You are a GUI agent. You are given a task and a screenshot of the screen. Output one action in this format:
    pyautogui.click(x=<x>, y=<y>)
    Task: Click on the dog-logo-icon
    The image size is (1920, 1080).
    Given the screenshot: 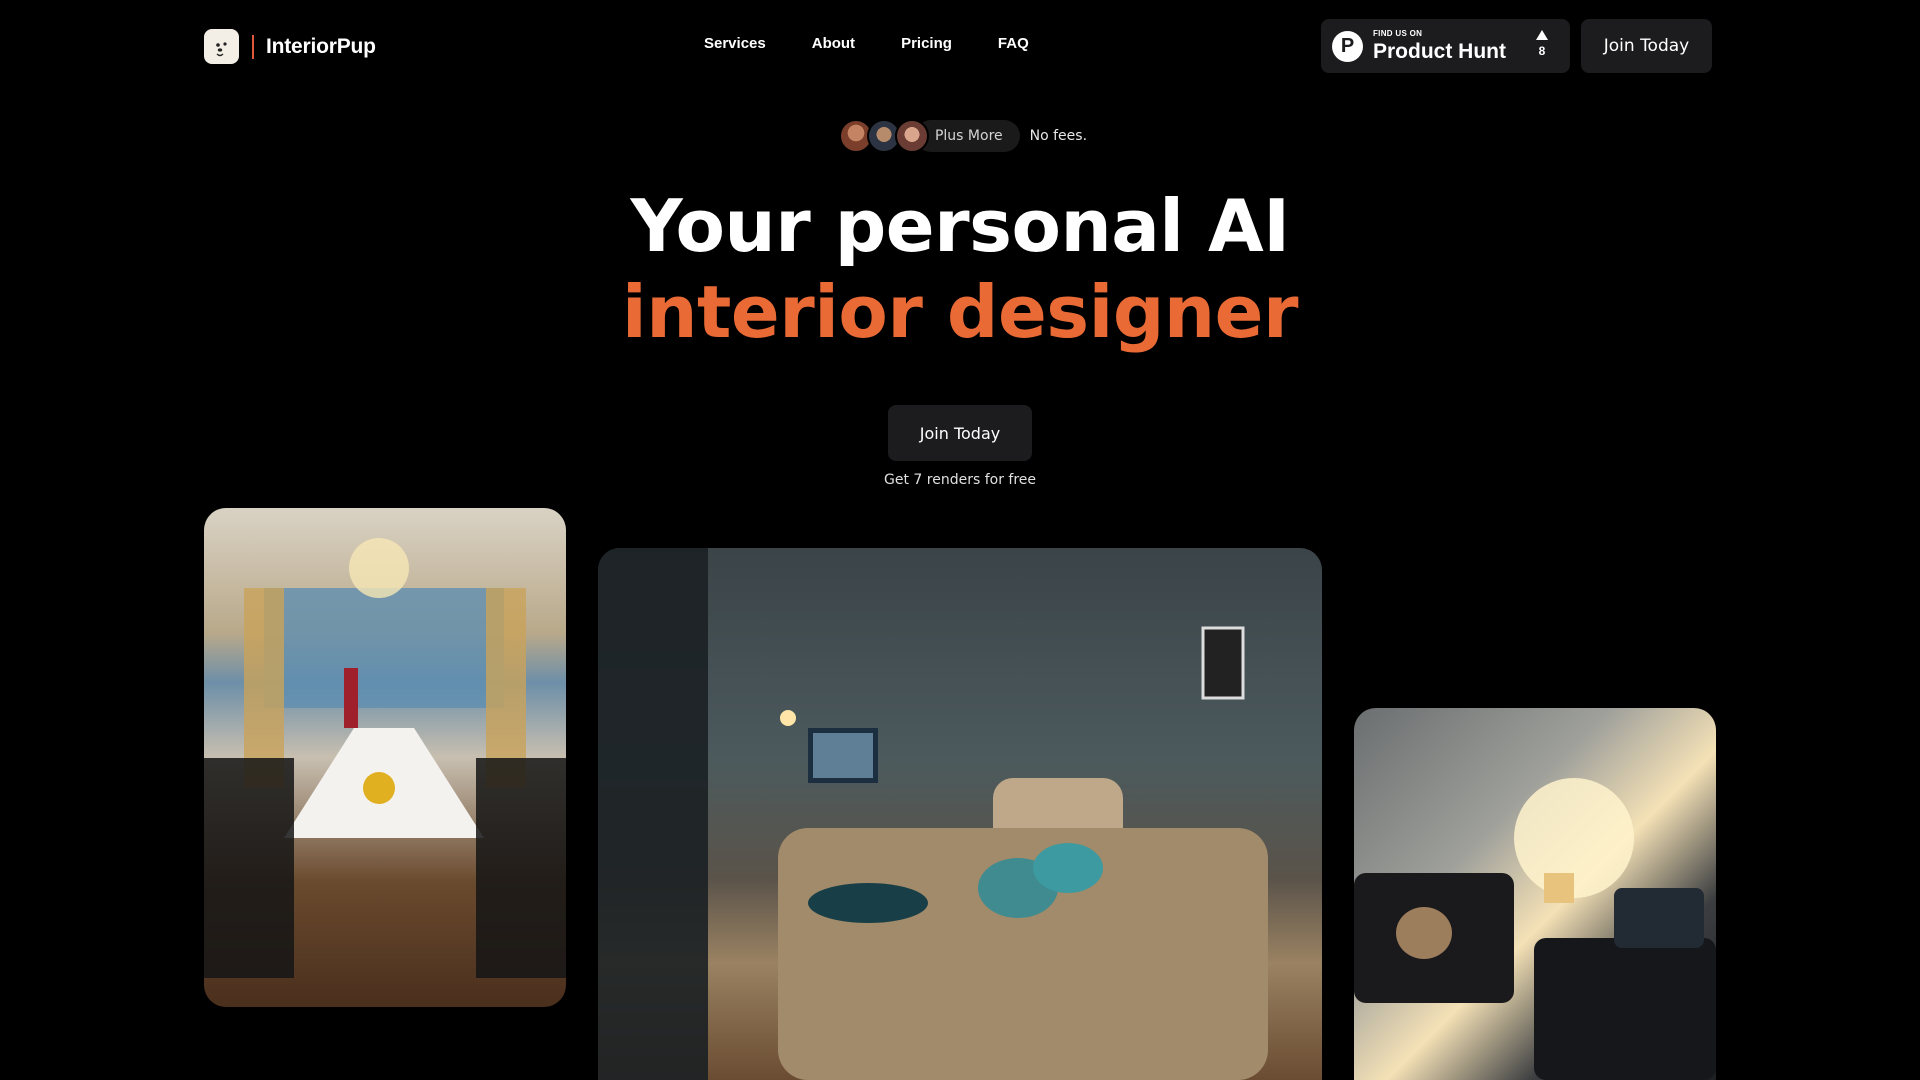 What is the action you would take?
    pyautogui.click(x=221, y=46)
    